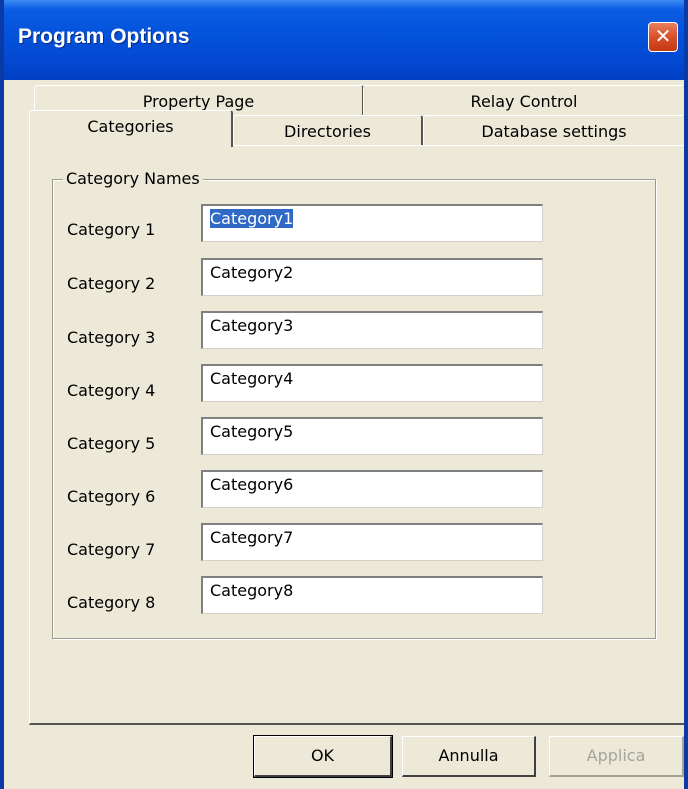 The height and width of the screenshot is (789, 688). I want to click on category-8-label: Category 8, so click(111, 602).